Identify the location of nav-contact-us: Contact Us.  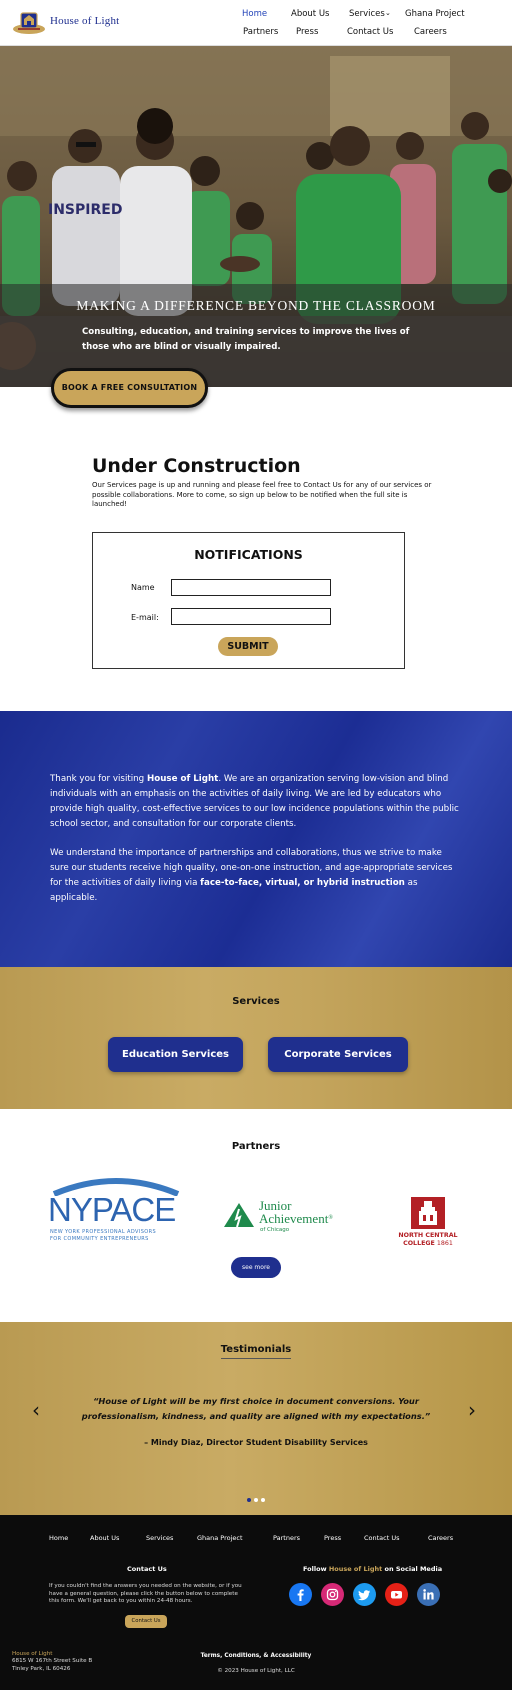
(370, 32).